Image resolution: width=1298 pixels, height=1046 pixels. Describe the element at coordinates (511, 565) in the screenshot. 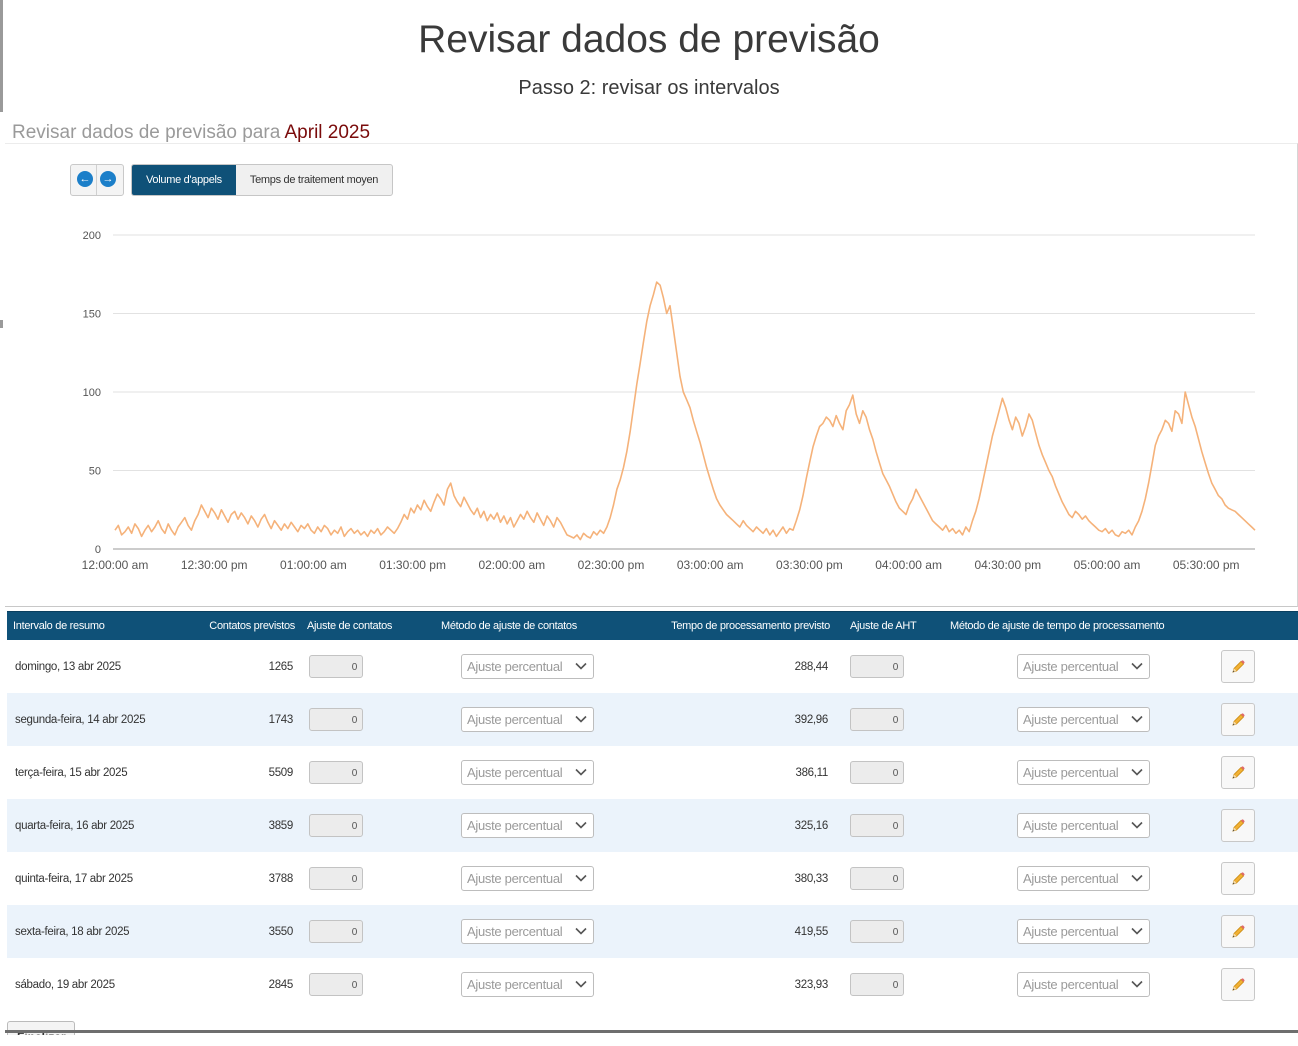

I see `x-tick-label: 02:00:00 am` at that location.